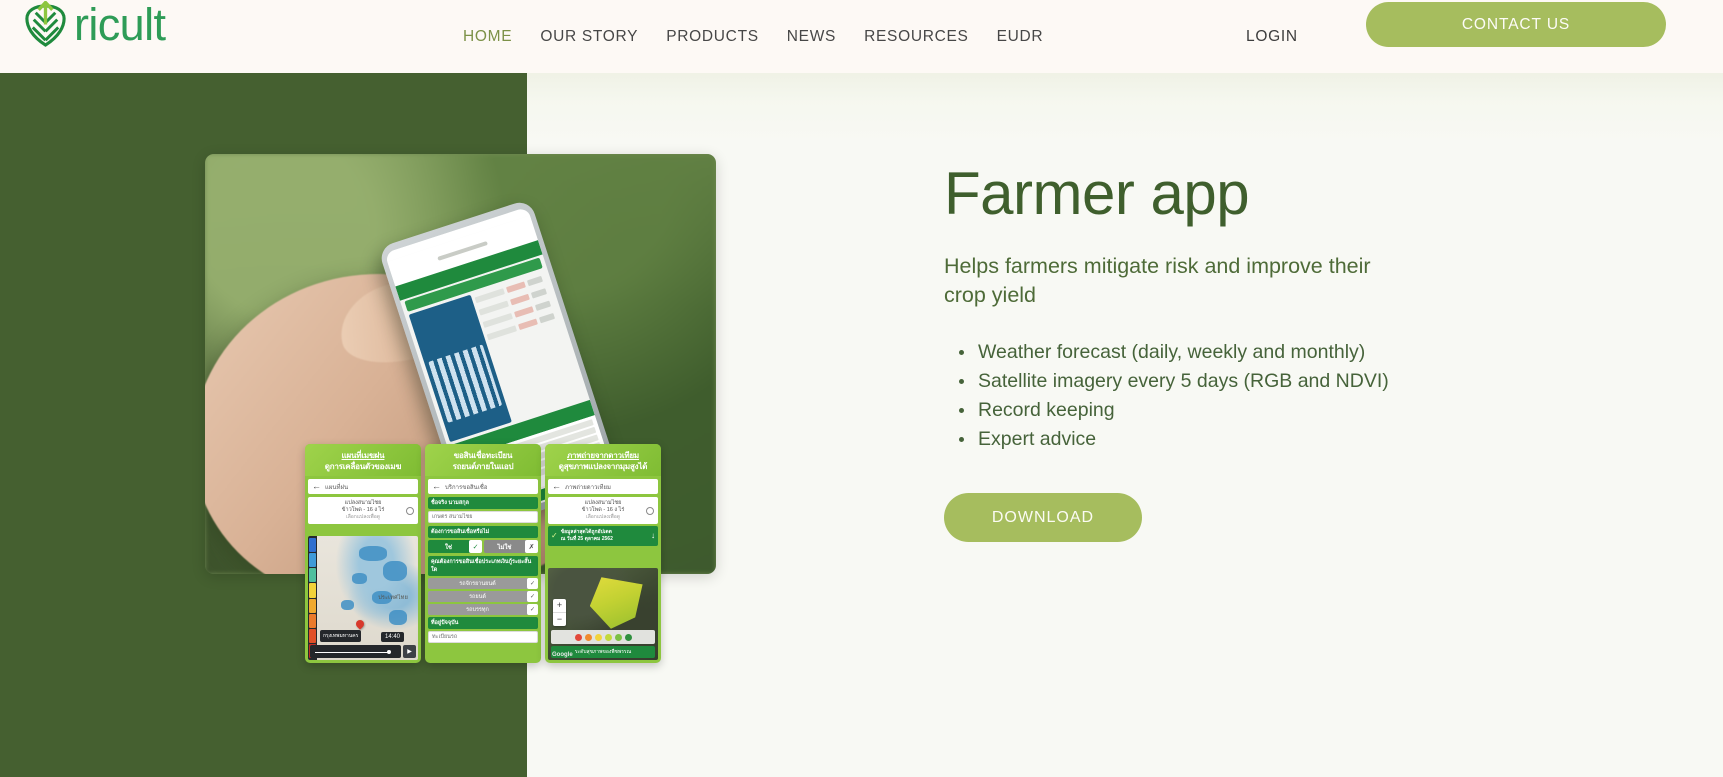 The height and width of the screenshot is (777, 1723). What do you see at coordinates (355, 651) in the screenshot?
I see `timeline-slider` at bounding box center [355, 651].